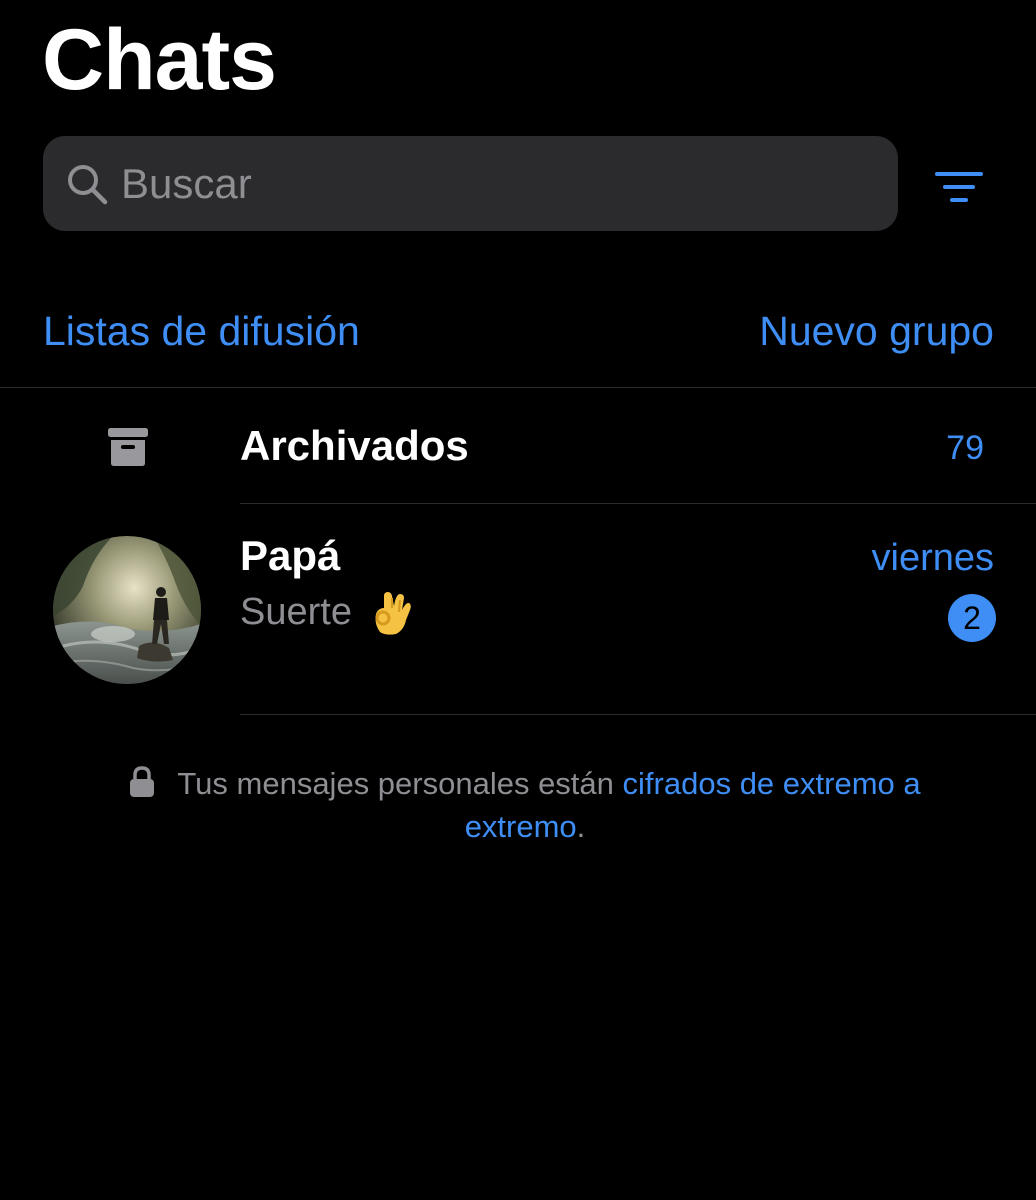 The height and width of the screenshot is (1200, 1036). I want to click on page-title: Chats, so click(159, 60).